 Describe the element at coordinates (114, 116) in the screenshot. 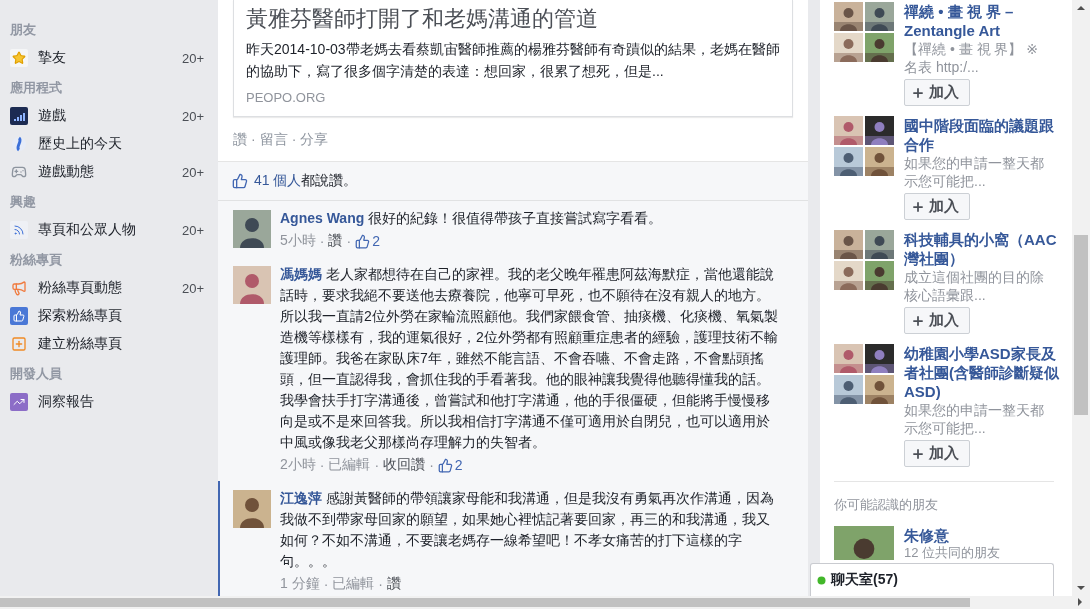

I see `sidebar-item: 遊戲 20+` at that location.